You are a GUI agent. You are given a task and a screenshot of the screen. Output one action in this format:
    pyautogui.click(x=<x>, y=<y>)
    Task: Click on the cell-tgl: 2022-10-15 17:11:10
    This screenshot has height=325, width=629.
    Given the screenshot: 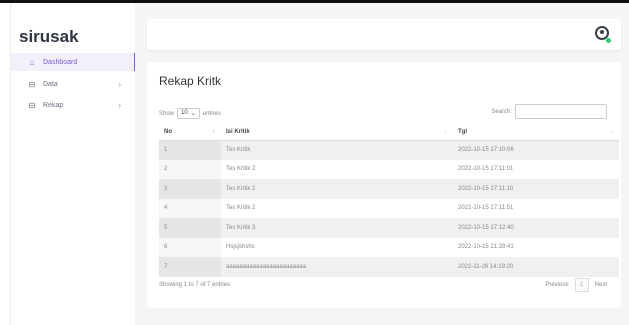 What is the action you would take?
    pyautogui.click(x=536, y=189)
    